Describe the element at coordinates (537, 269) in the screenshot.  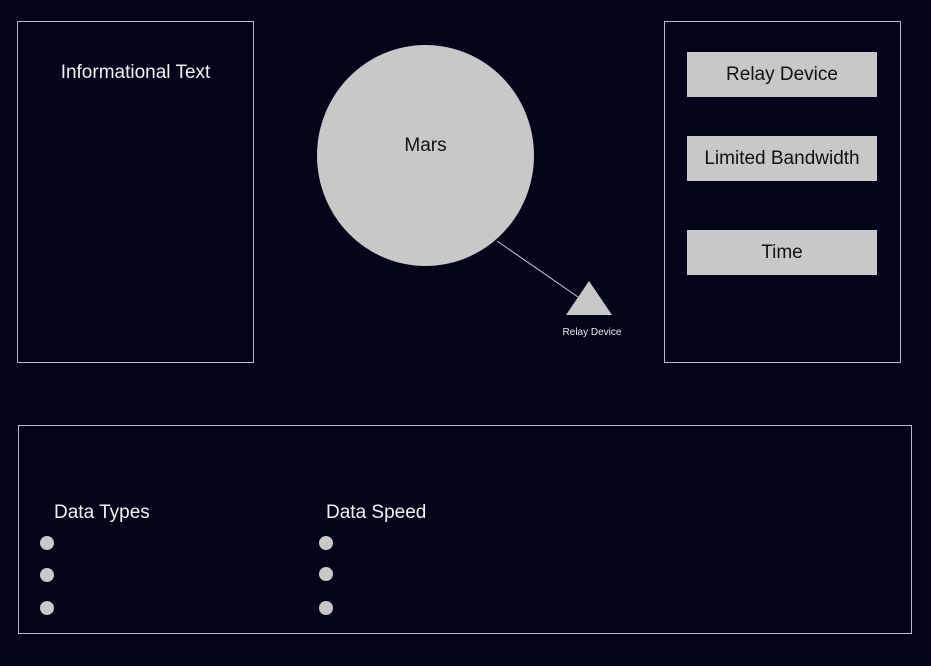
I see `mars-relay-connection-line` at that location.